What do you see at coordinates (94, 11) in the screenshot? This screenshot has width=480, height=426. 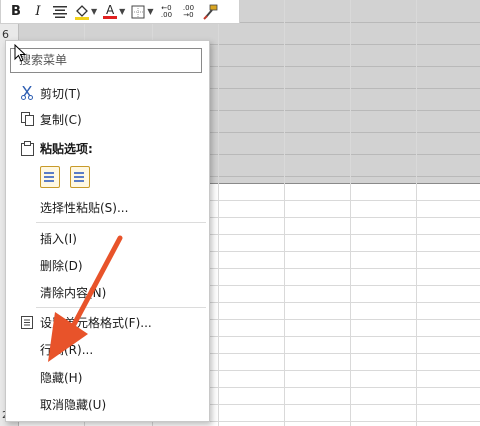 I see `fill-color-dropdown-icon: ▼` at bounding box center [94, 11].